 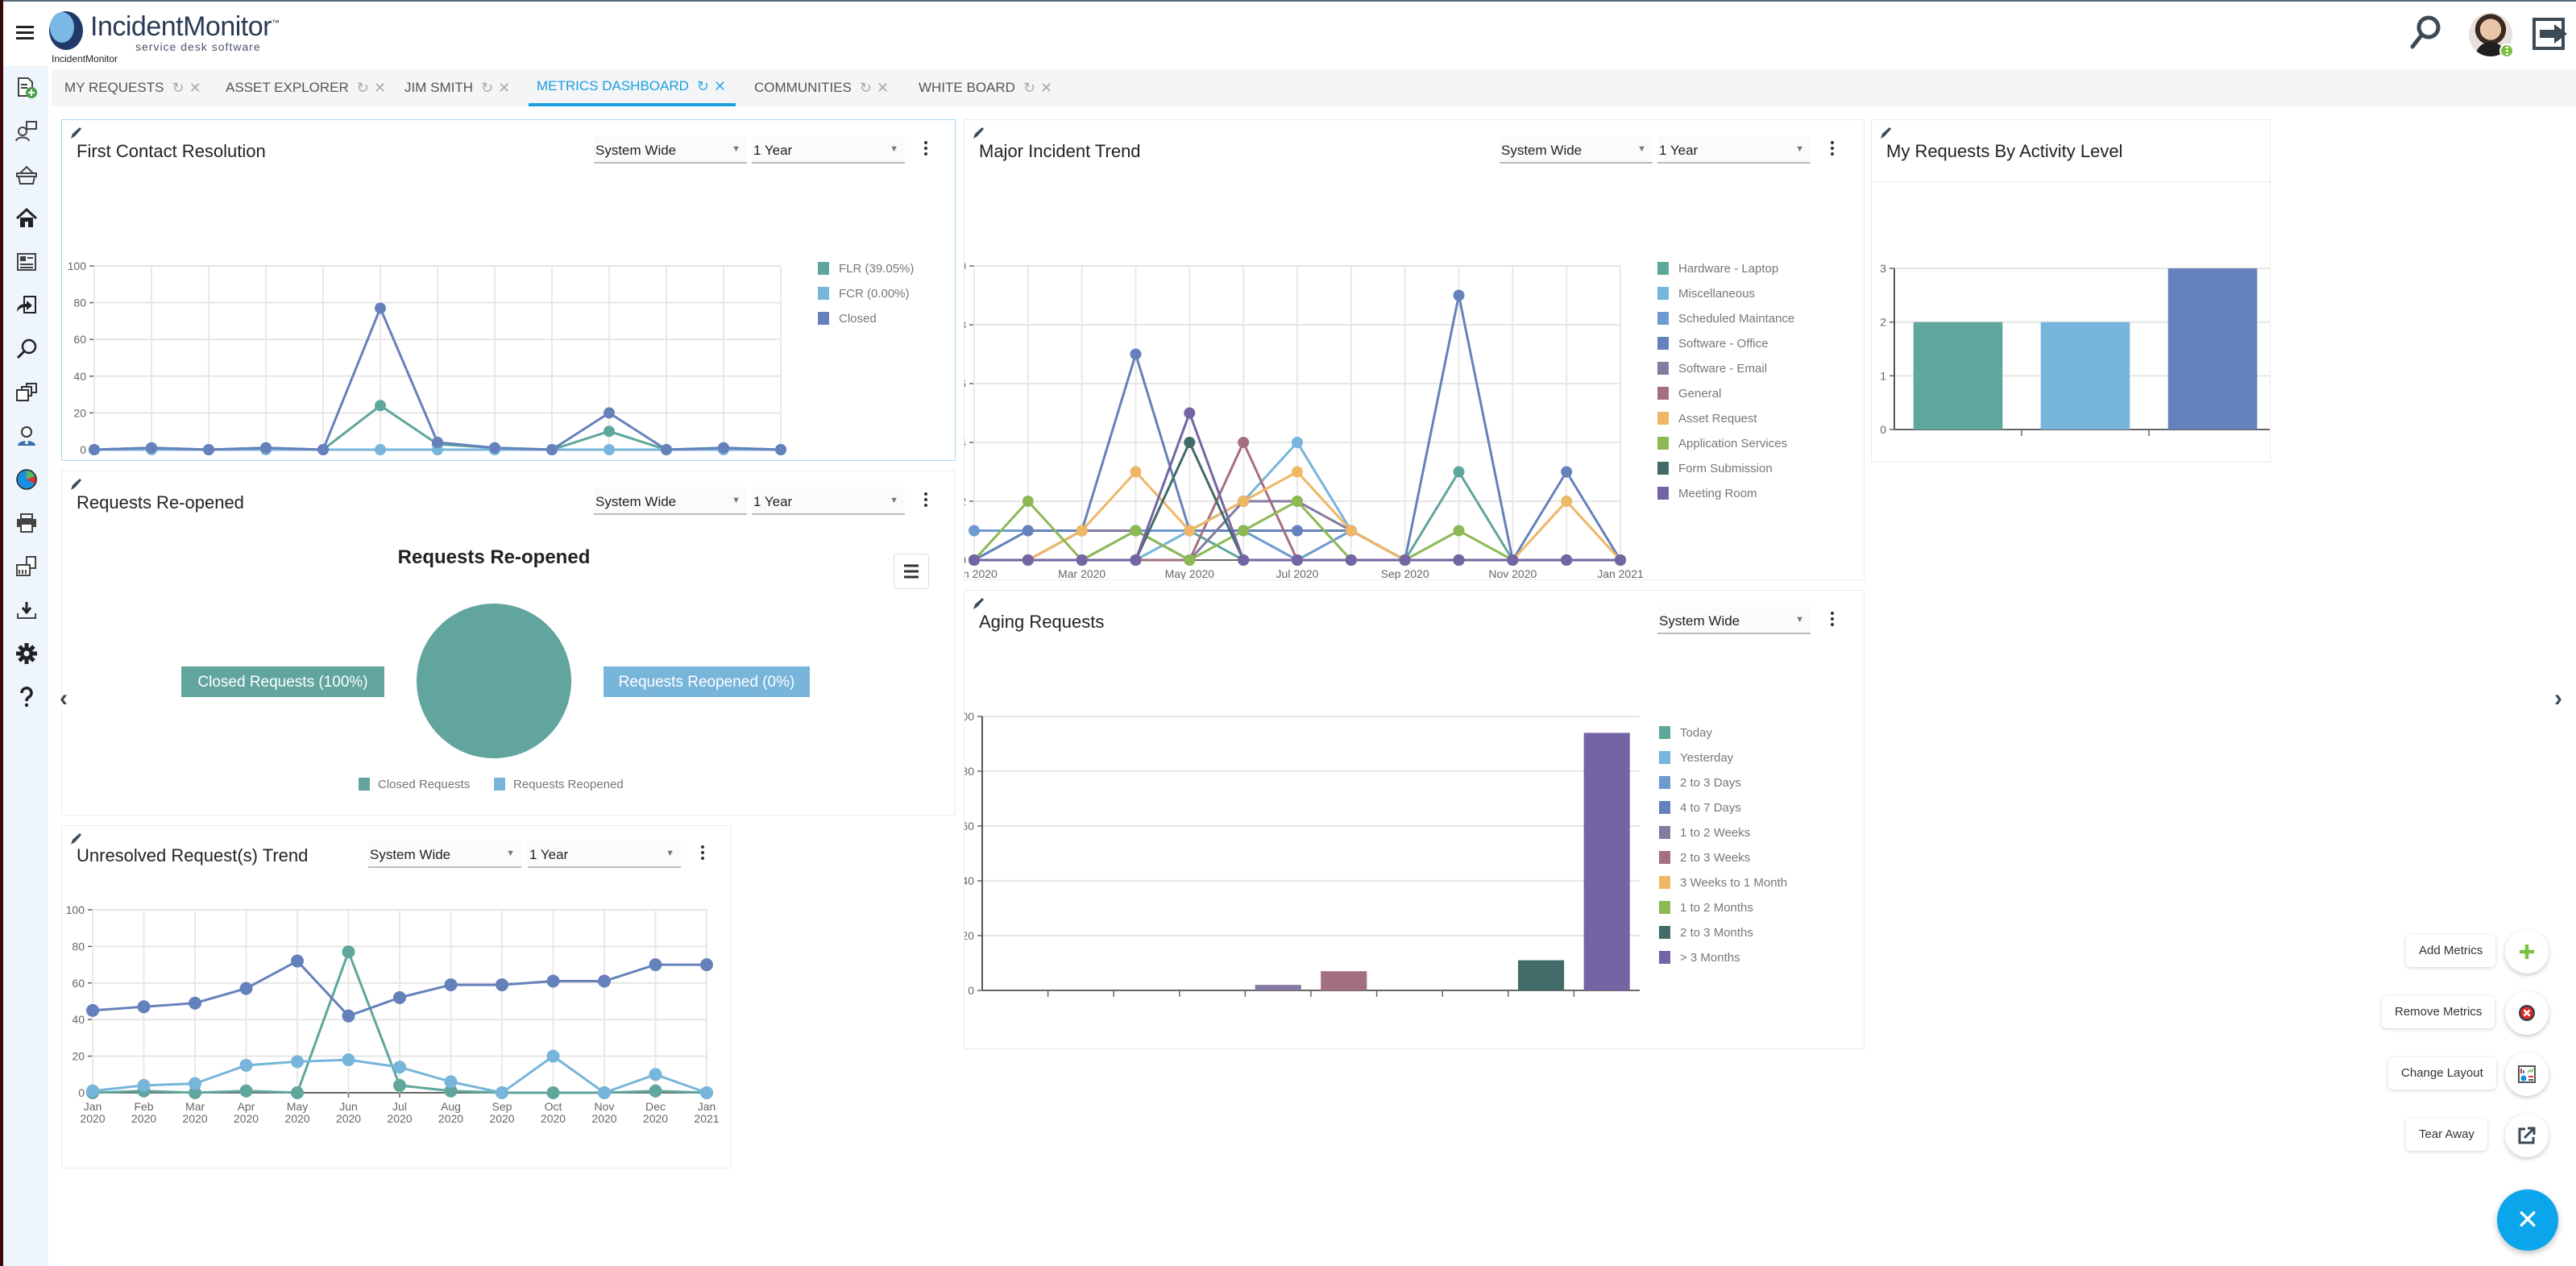 What do you see at coordinates (2425, 32) in the screenshot?
I see `global-search-button` at bounding box center [2425, 32].